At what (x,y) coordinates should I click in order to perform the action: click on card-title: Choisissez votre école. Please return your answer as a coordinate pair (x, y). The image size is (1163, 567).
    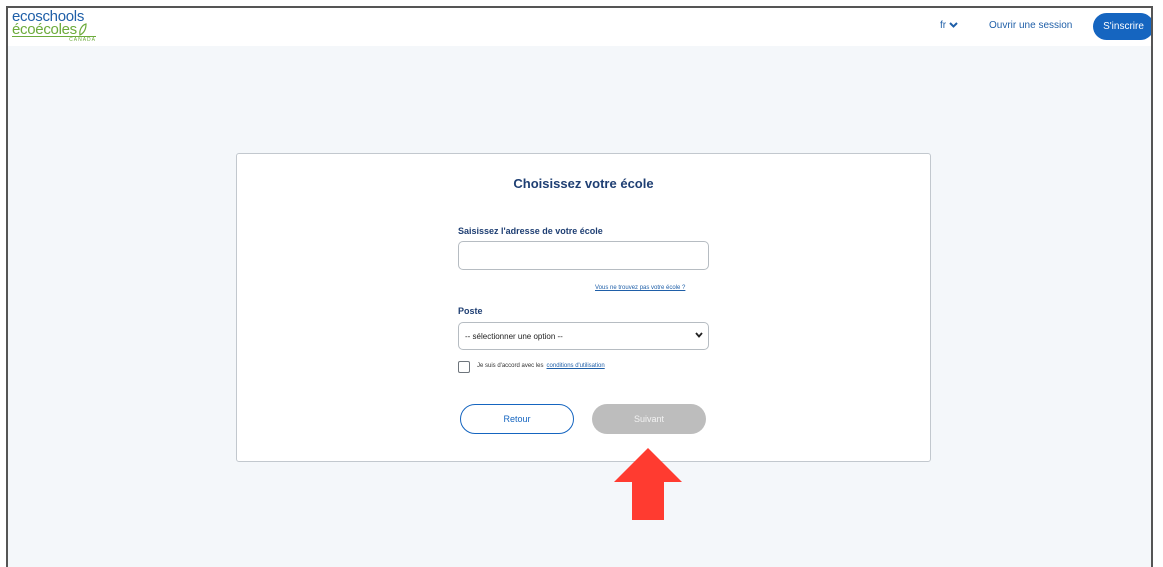
    Looking at the image, I should click on (583, 183).